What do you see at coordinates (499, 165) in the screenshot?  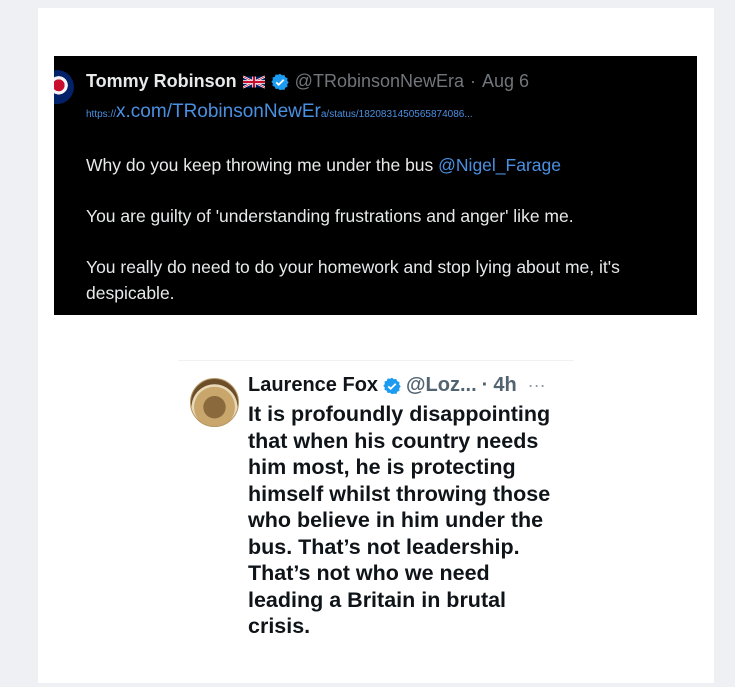 I see `mention-link: @Nigel_Farage` at bounding box center [499, 165].